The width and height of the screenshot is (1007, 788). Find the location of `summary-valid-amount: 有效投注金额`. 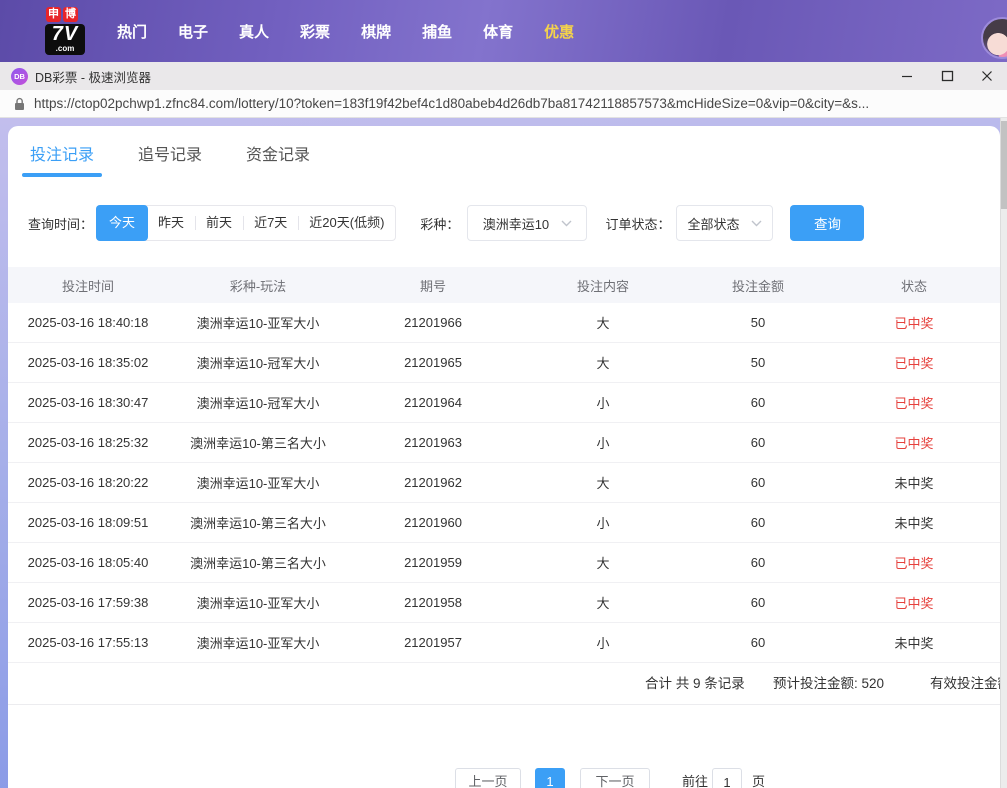

summary-valid-amount: 有效投注金额 is located at coordinates (968, 683).